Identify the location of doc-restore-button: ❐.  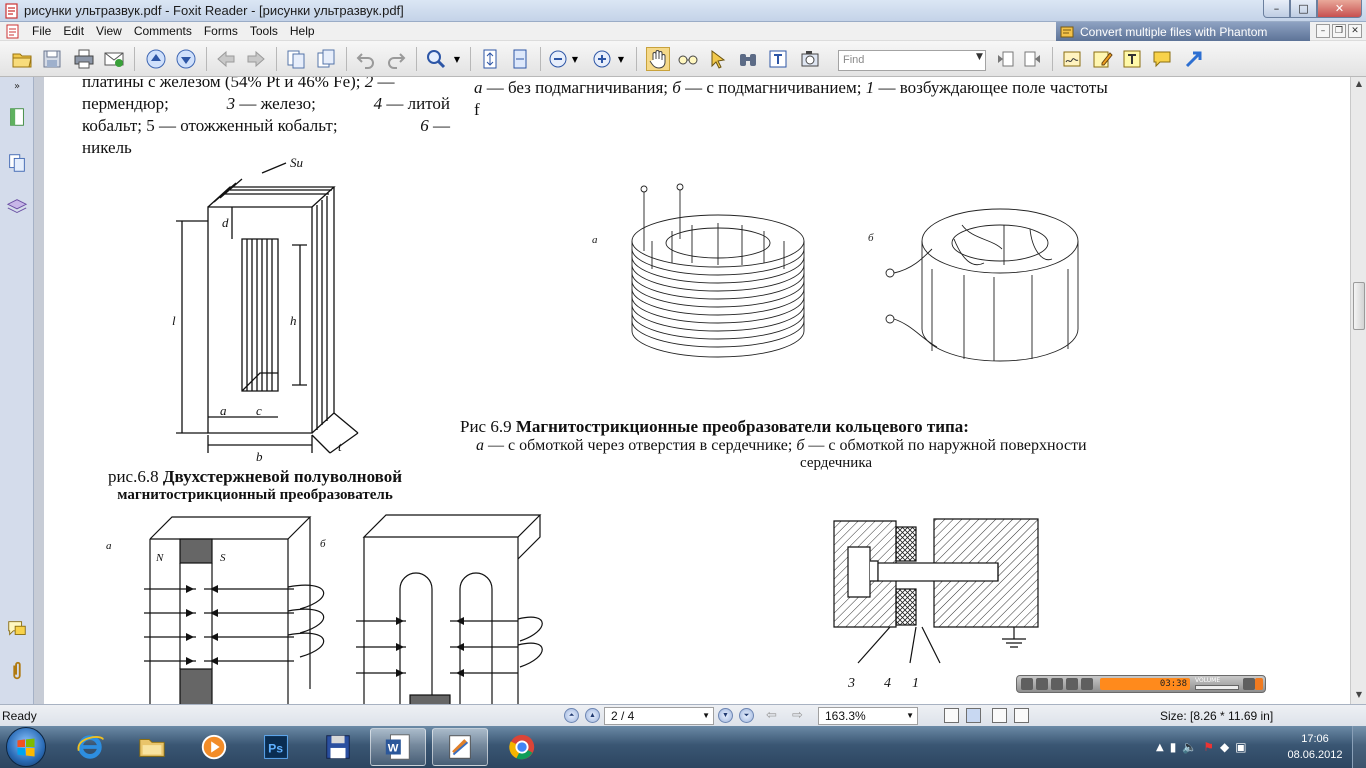
(1339, 31).